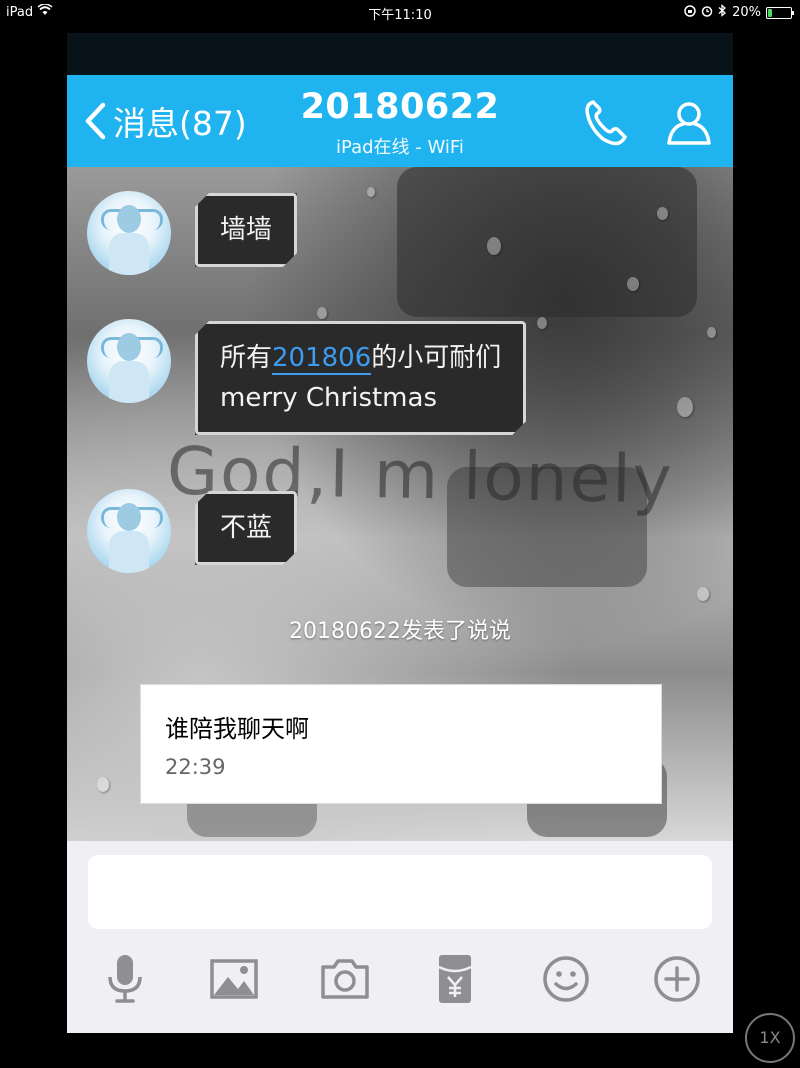 The image size is (800, 1068). Describe the element at coordinates (401, 744) in the screenshot. I see `post-card: 谁陪我聊天啊 22:39` at that location.